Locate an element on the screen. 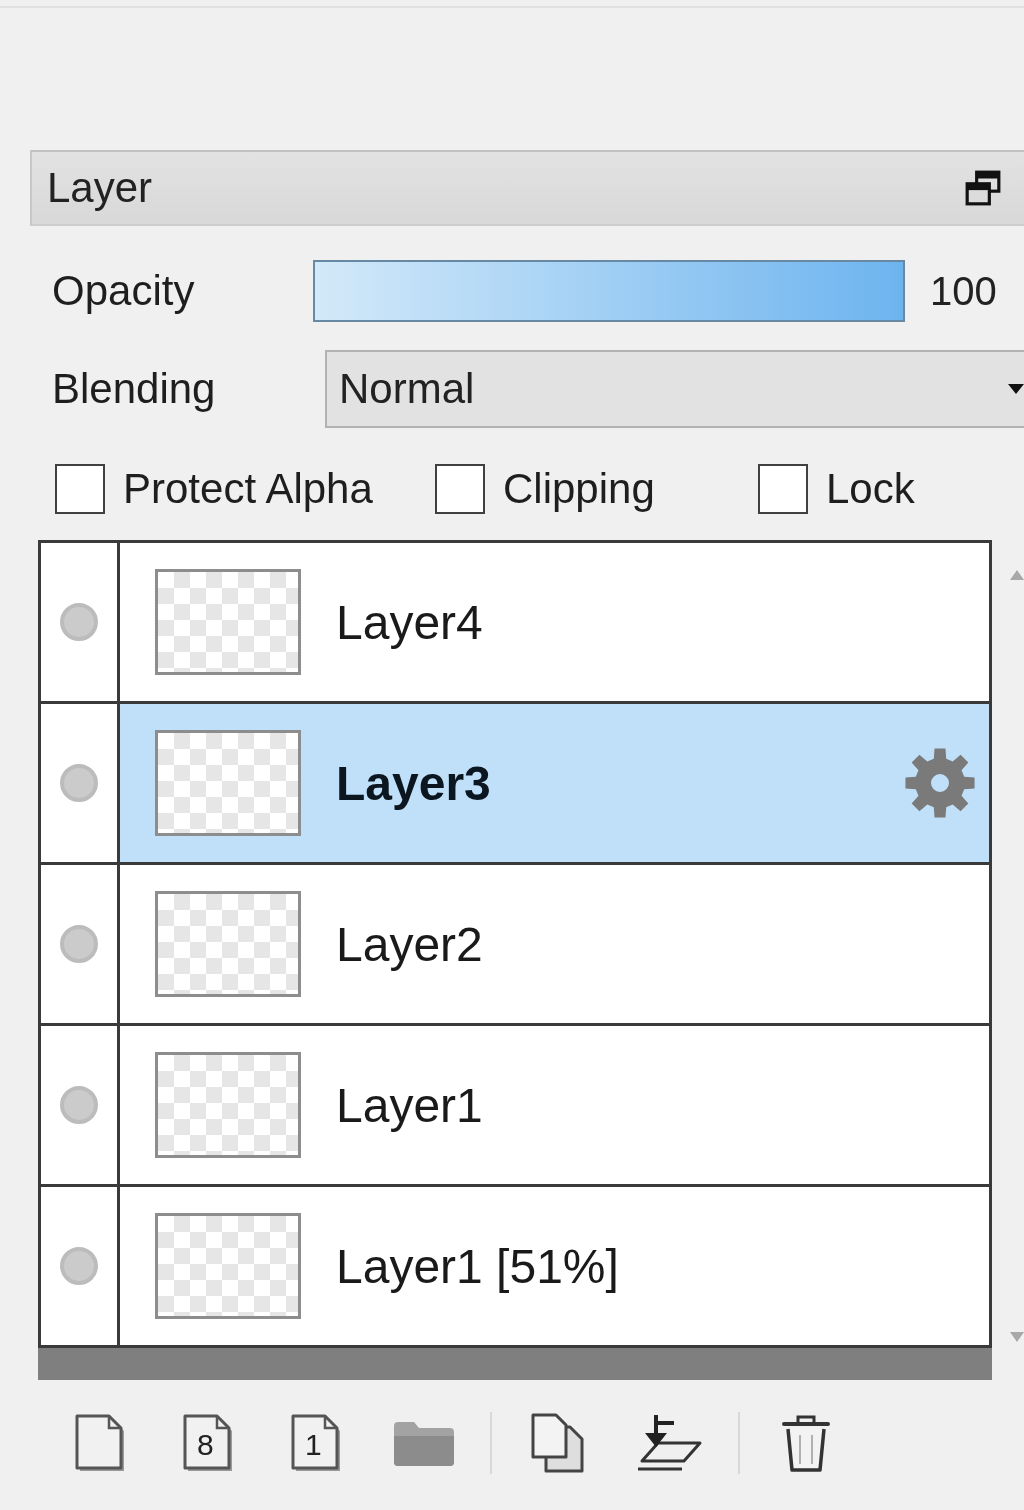  opacity-value: 100 is located at coordinates (963, 291).